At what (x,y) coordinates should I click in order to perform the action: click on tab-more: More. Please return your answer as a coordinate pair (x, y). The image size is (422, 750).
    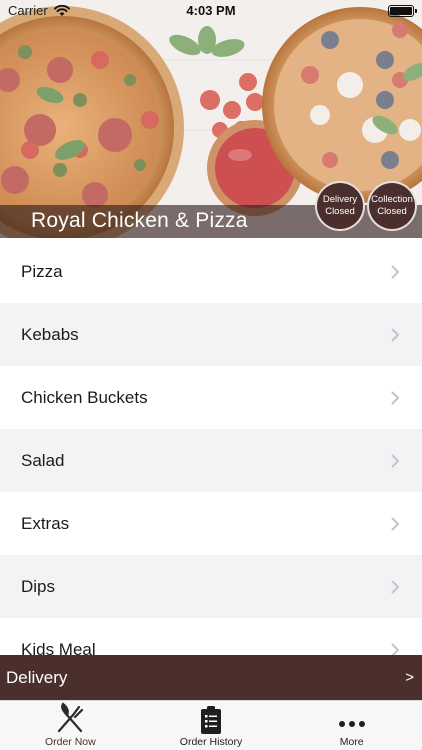
    Looking at the image, I should click on (351, 725).